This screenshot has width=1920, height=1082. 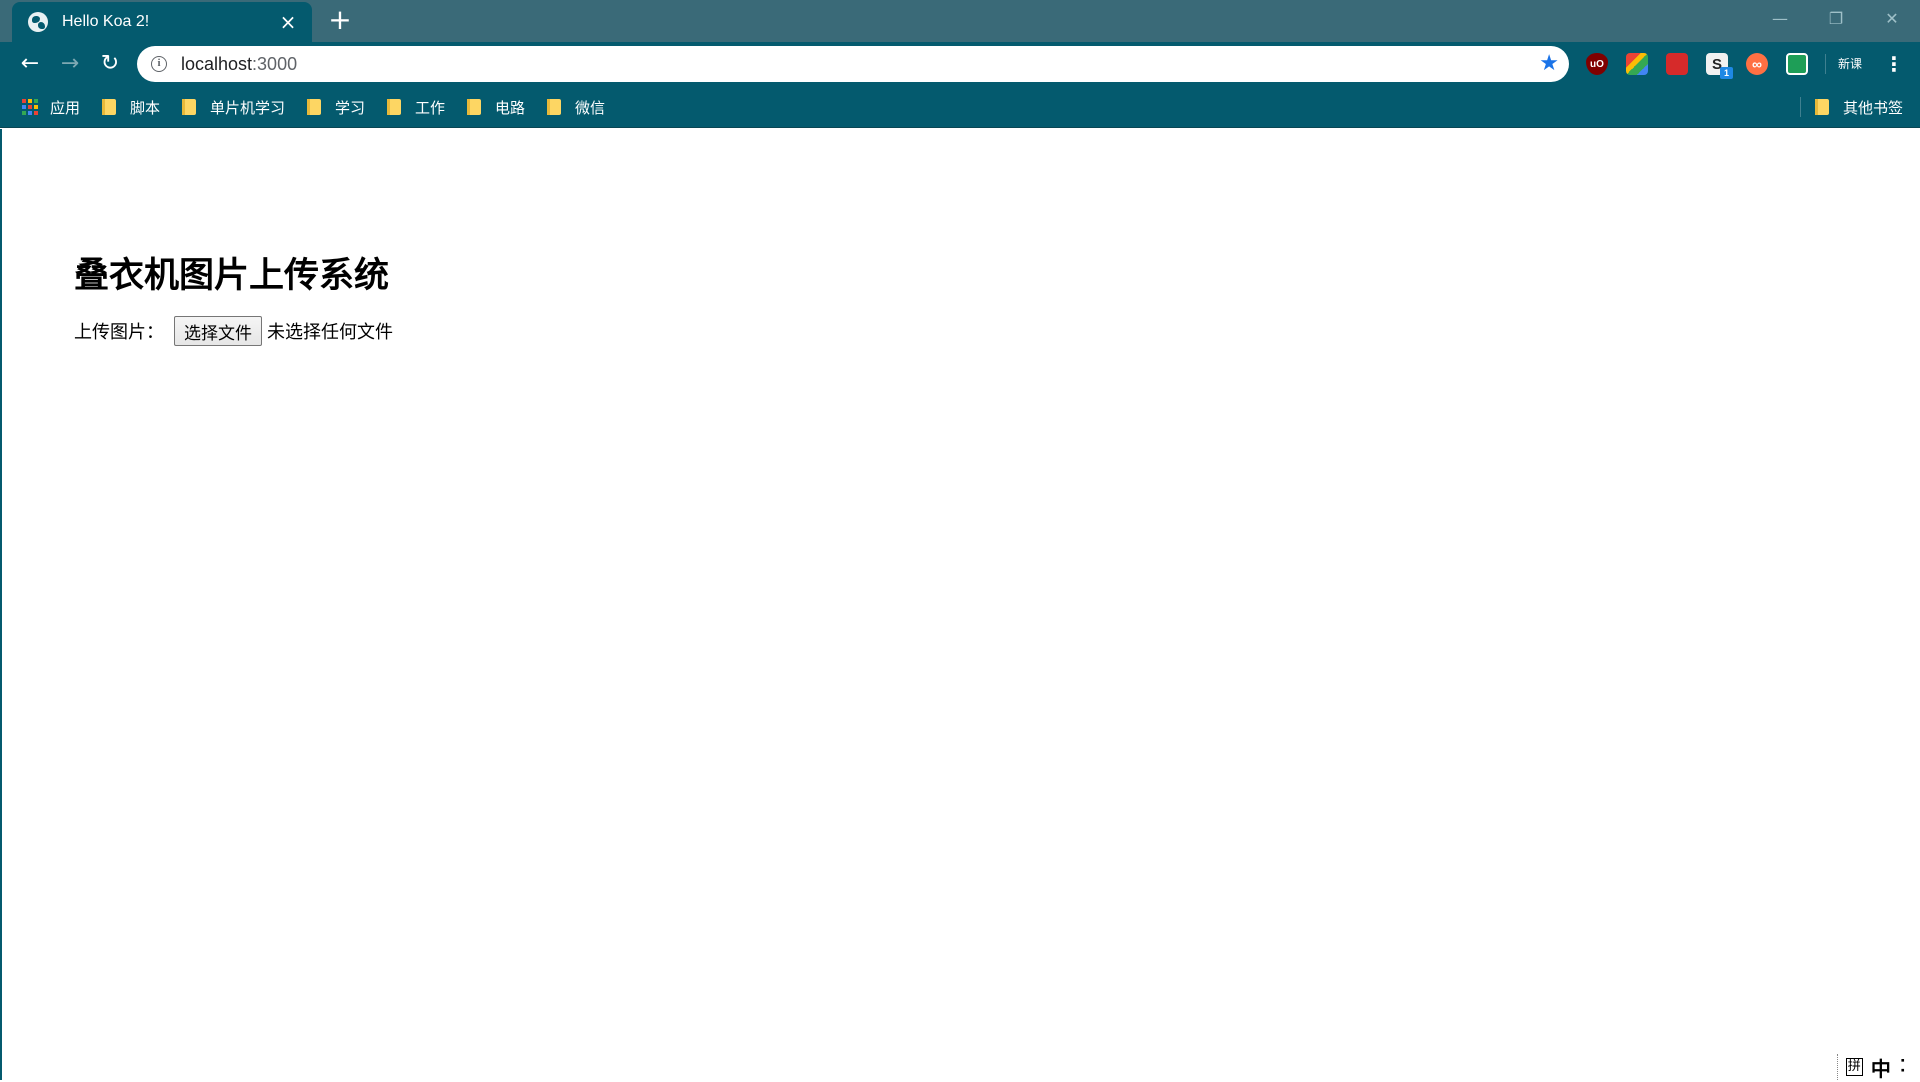 I want to click on ime-indicator: 拼 中 ⠅, so click(x=1874, y=1067).